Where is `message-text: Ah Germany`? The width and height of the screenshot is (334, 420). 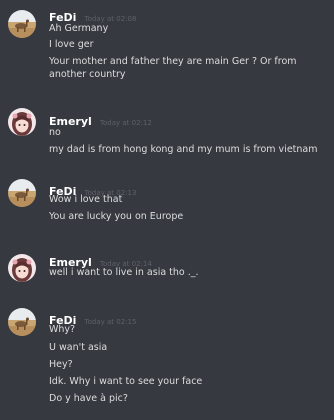
message-text: Ah Germany is located at coordinates (79, 28).